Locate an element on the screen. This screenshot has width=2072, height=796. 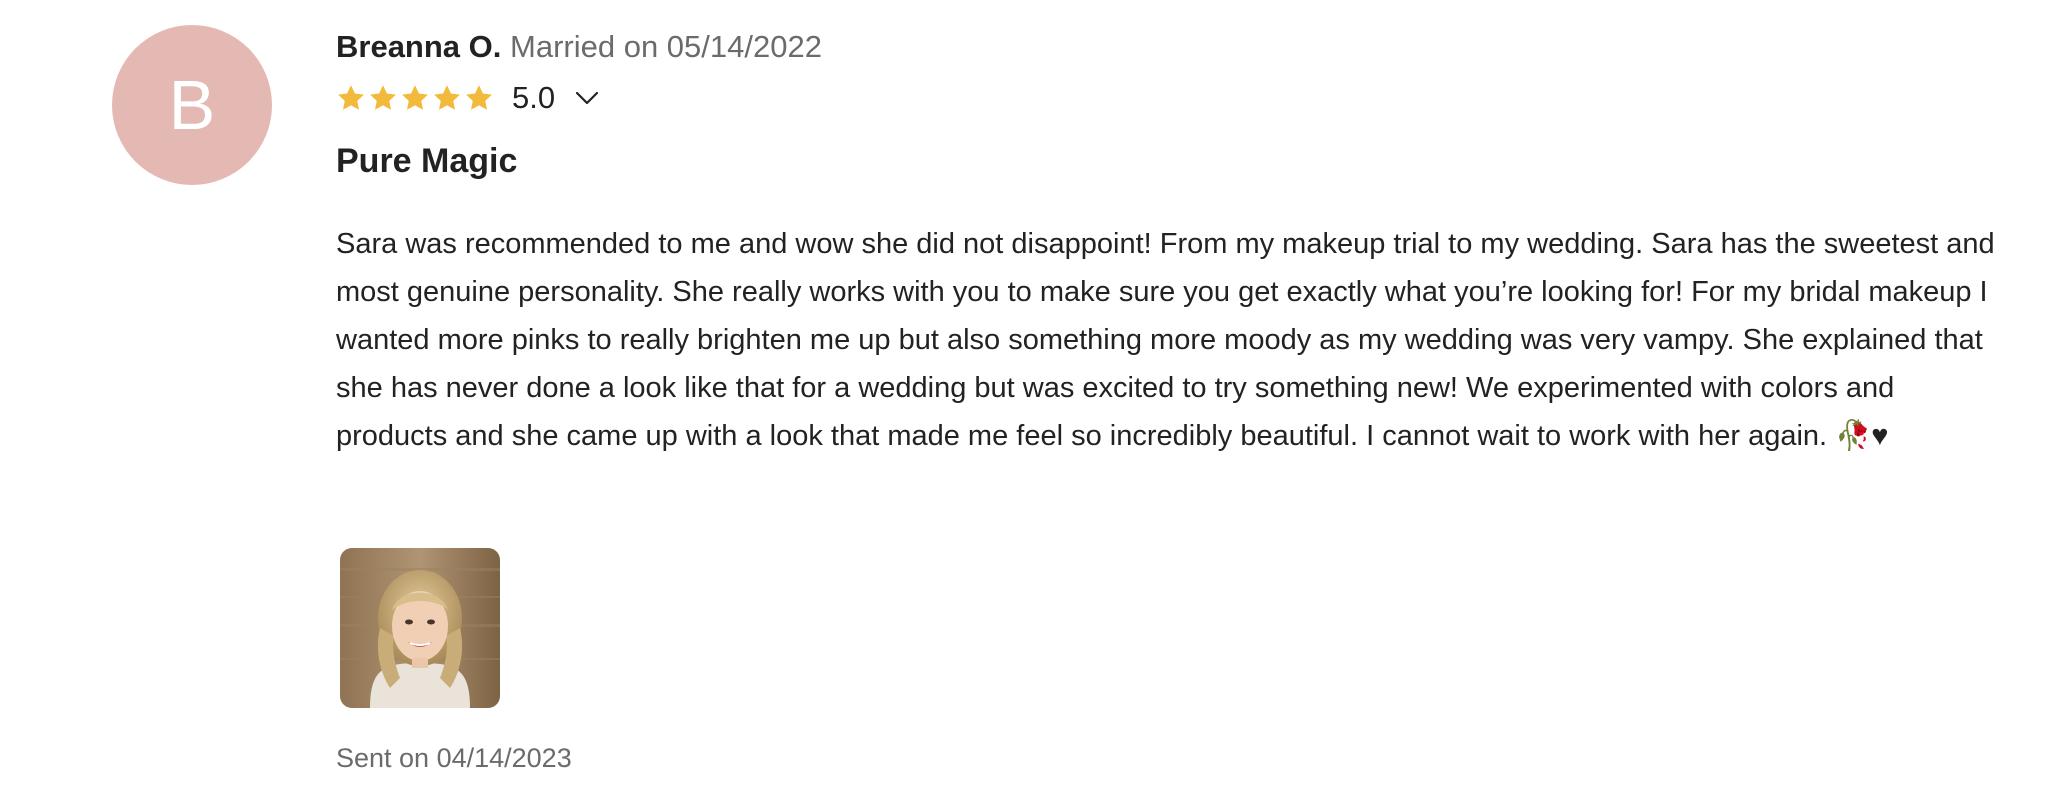
star-rating is located at coordinates (416, 98).